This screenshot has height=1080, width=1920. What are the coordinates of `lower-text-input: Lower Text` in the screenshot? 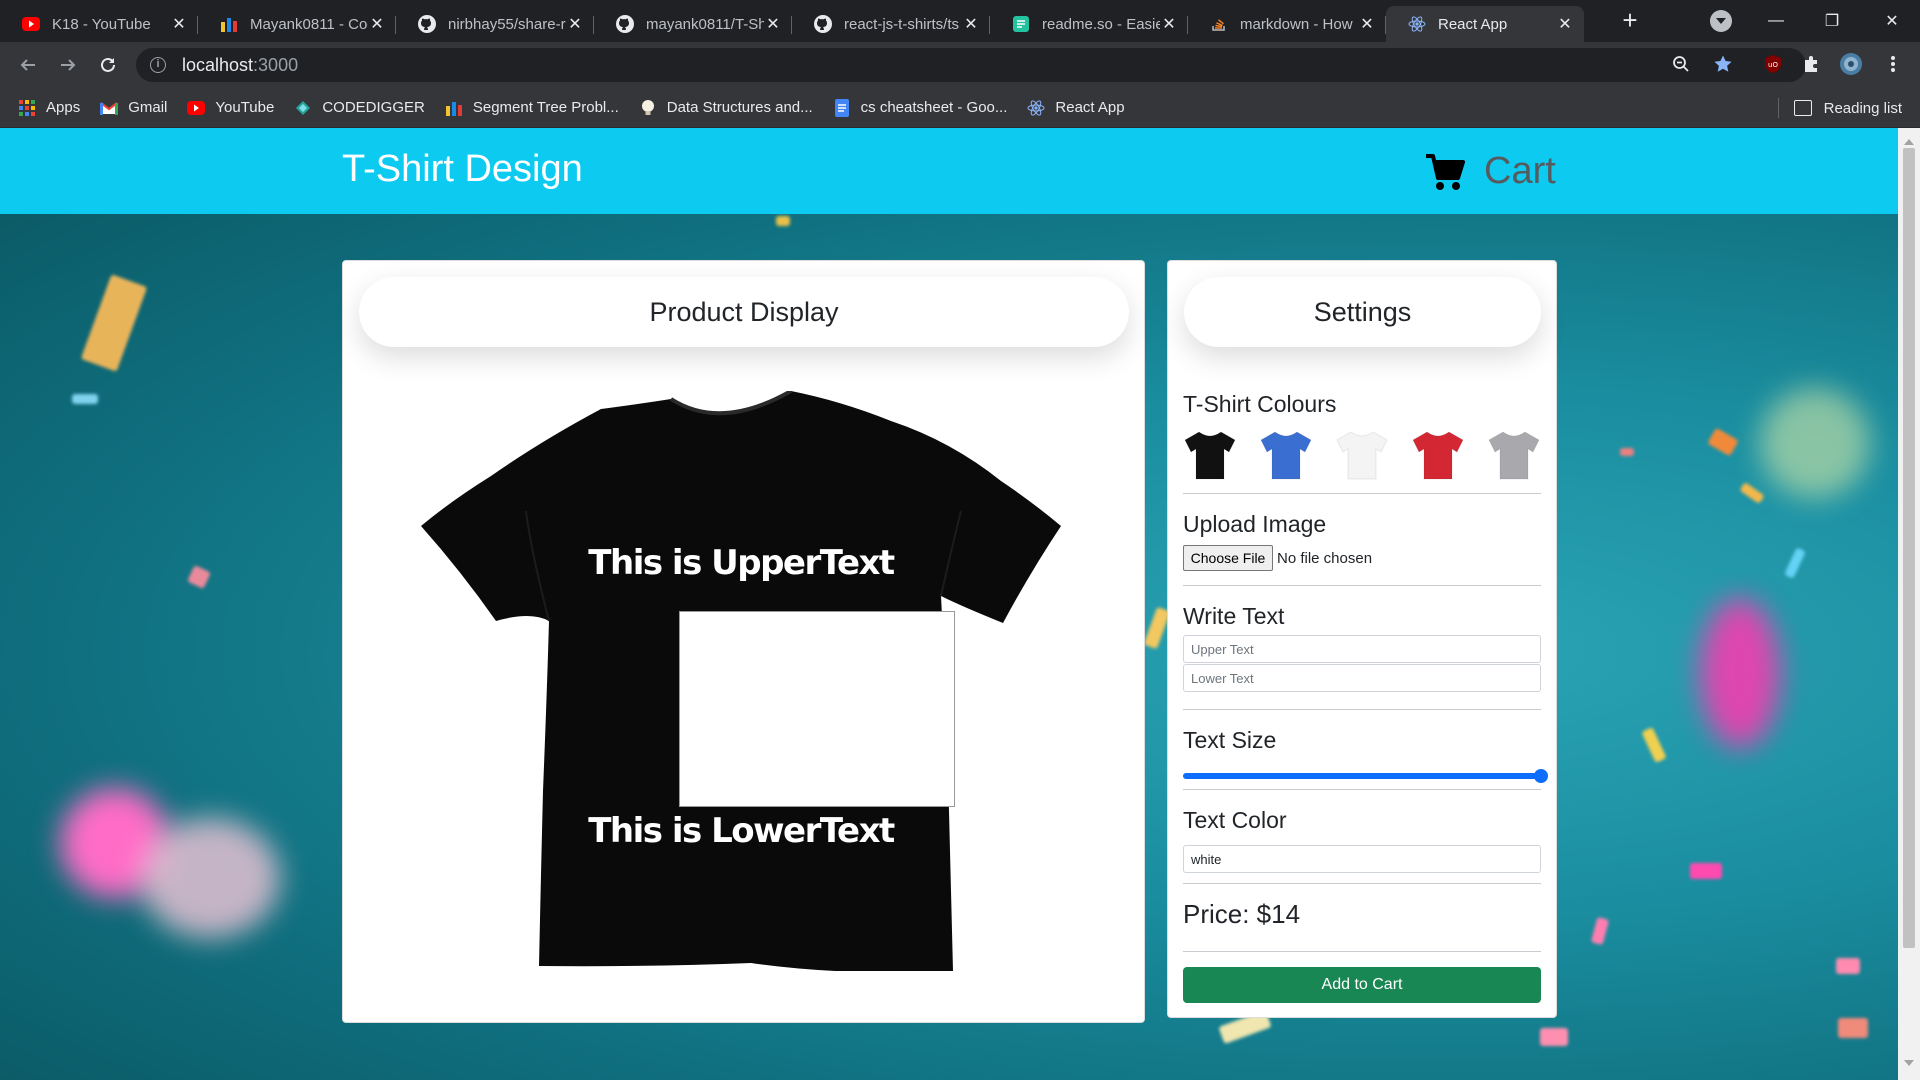 It's located at (1362, 678).